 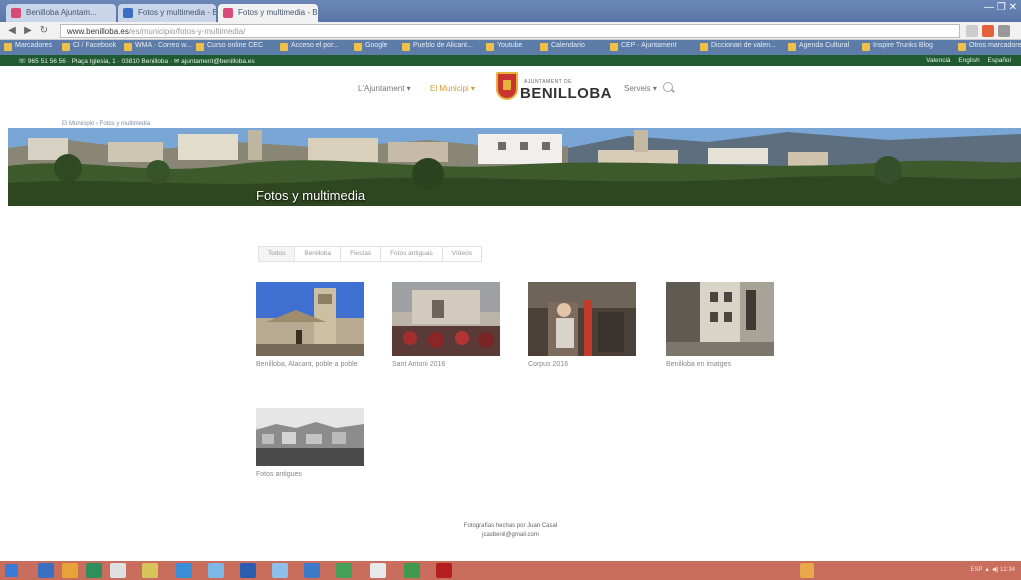 I want to click on coat-of-arms-icon, so click(x=507, y=86).